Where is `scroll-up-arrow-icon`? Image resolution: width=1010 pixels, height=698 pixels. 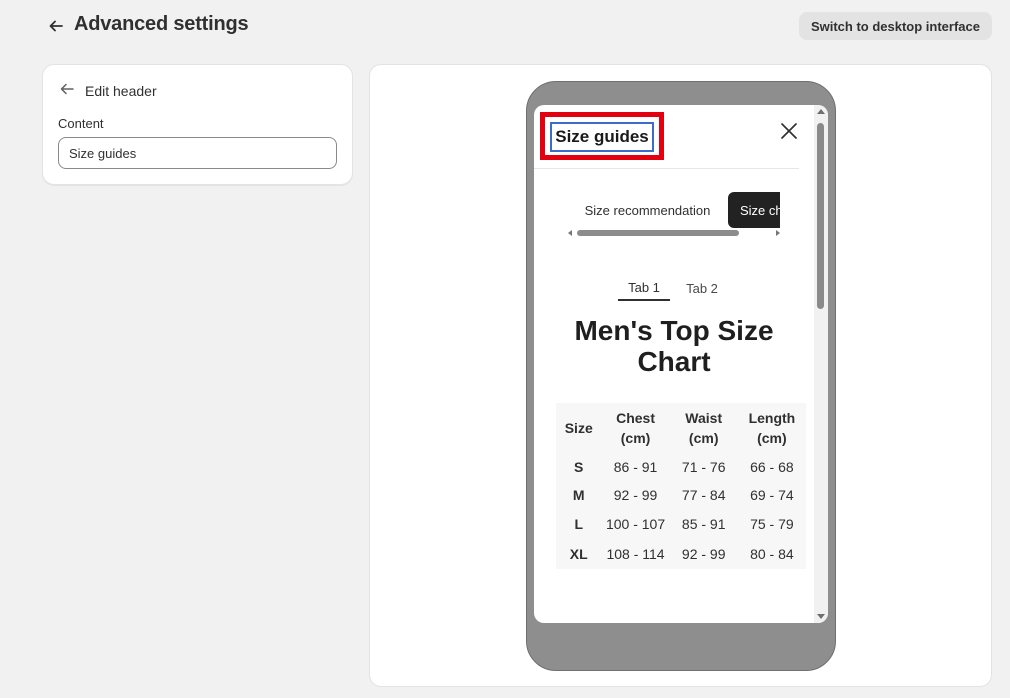 scroll-up-arrow-icon is located at coordinates (821, 111).